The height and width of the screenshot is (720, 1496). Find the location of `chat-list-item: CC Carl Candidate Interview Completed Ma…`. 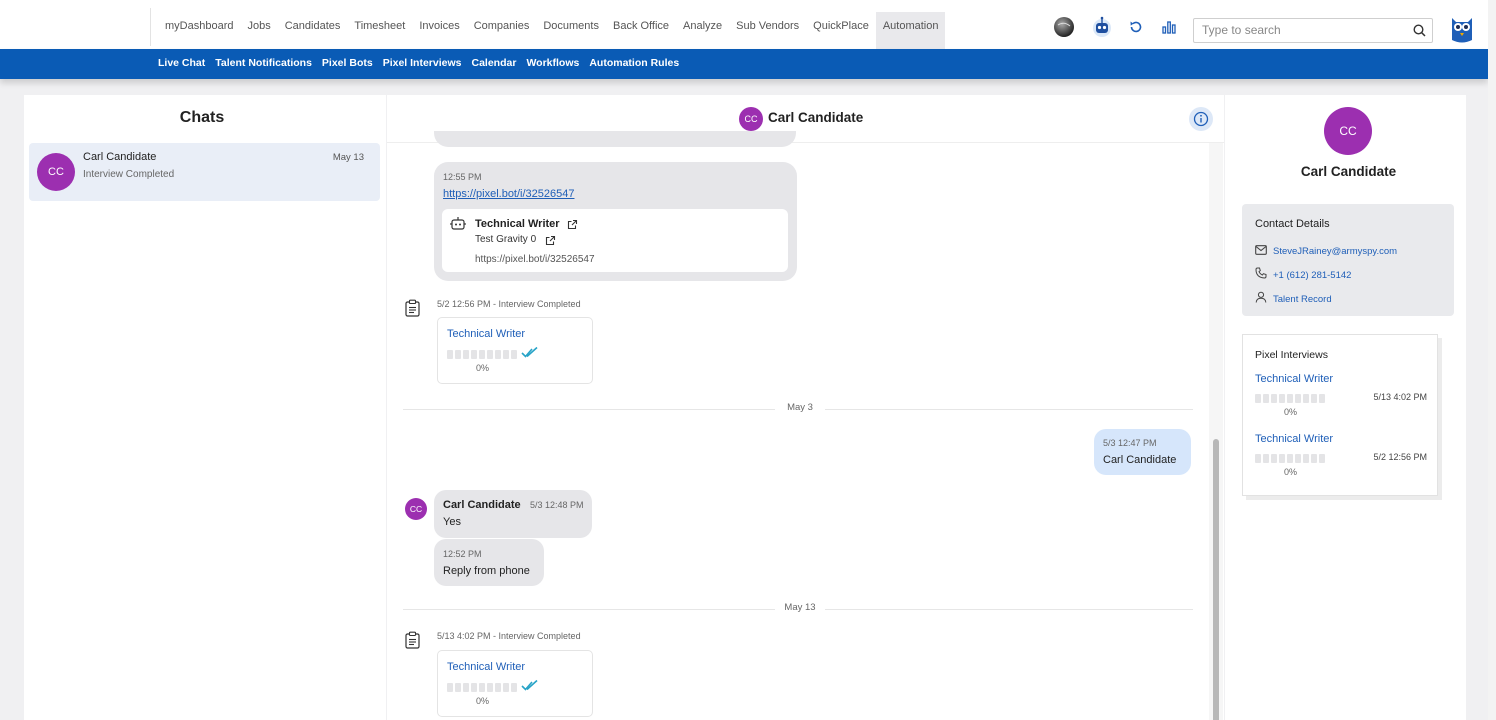

chat-list-item: CC Carl Candidate Interview Completed Ma… is located at coordinates (204, 172).